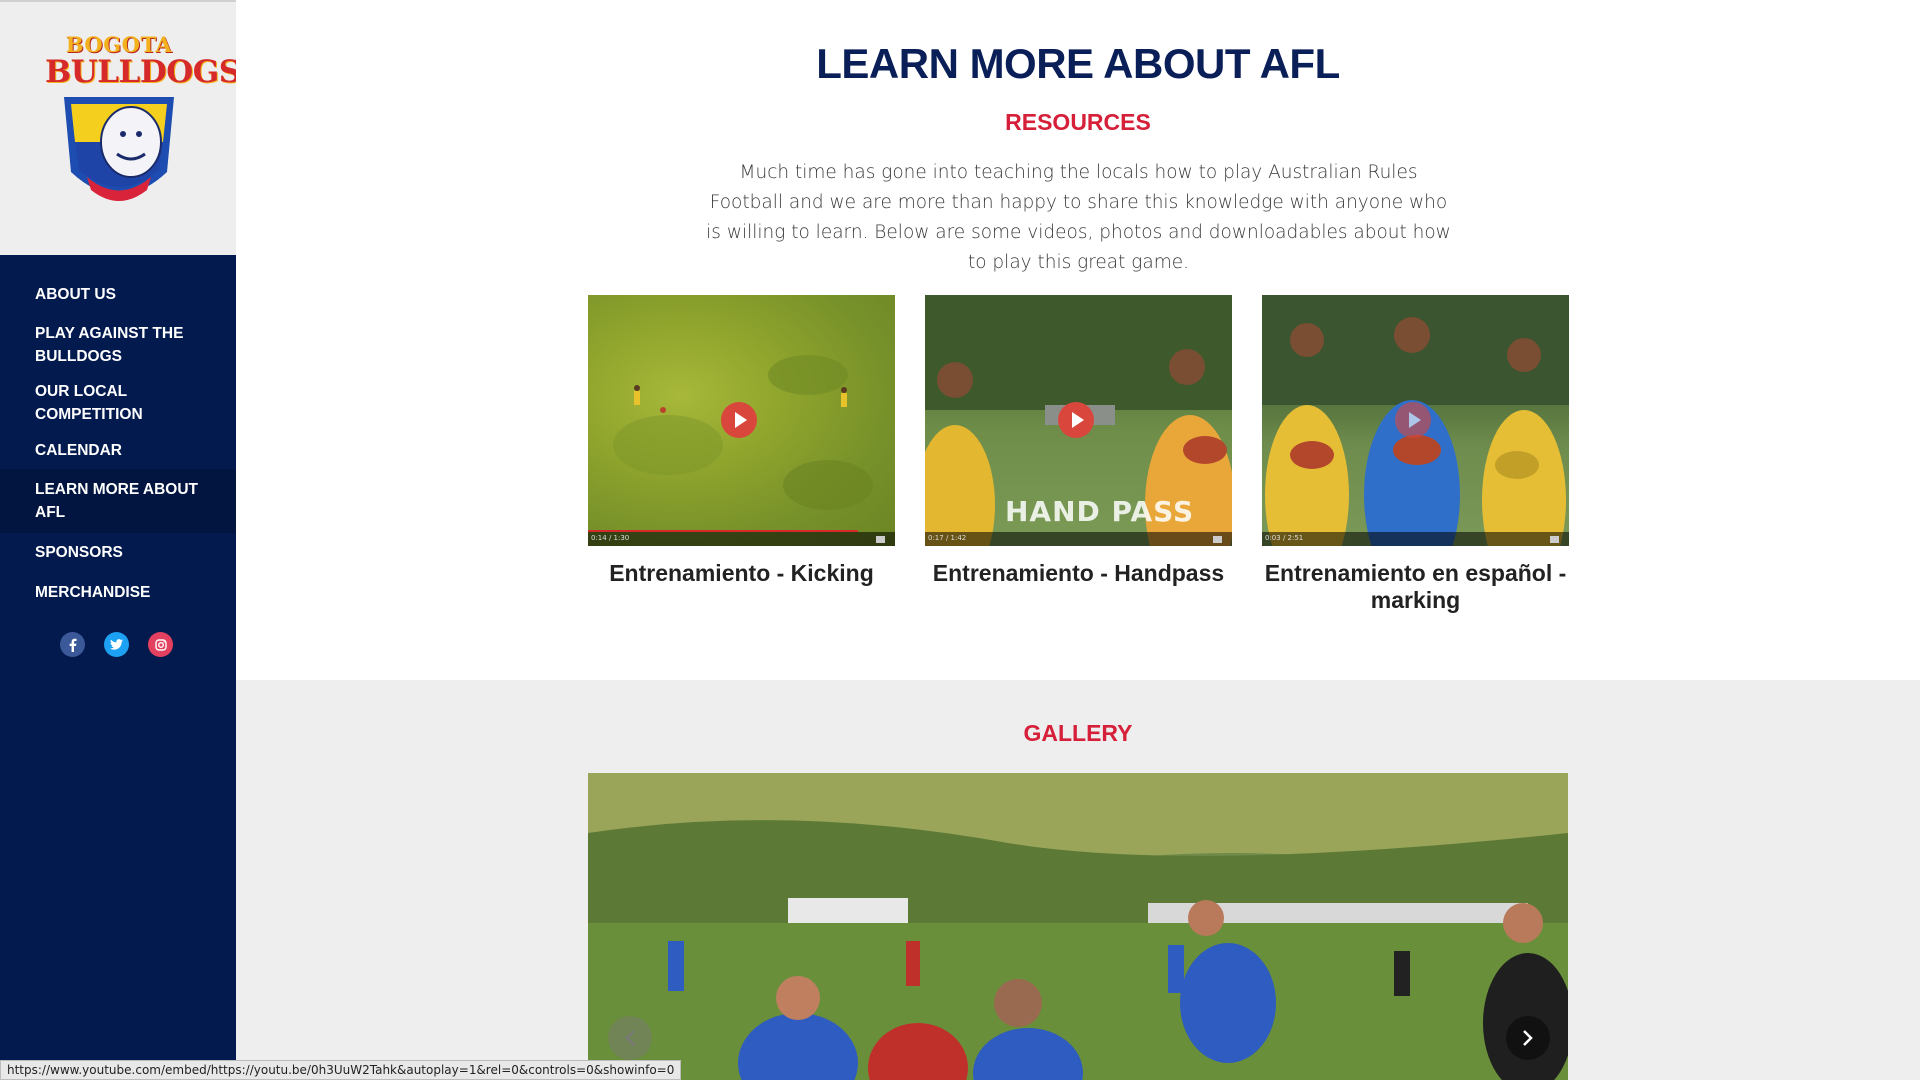 The image size is (1920, 1080). I want to click on nav-merchandise: MERCHANDISE, so click(118, 592).